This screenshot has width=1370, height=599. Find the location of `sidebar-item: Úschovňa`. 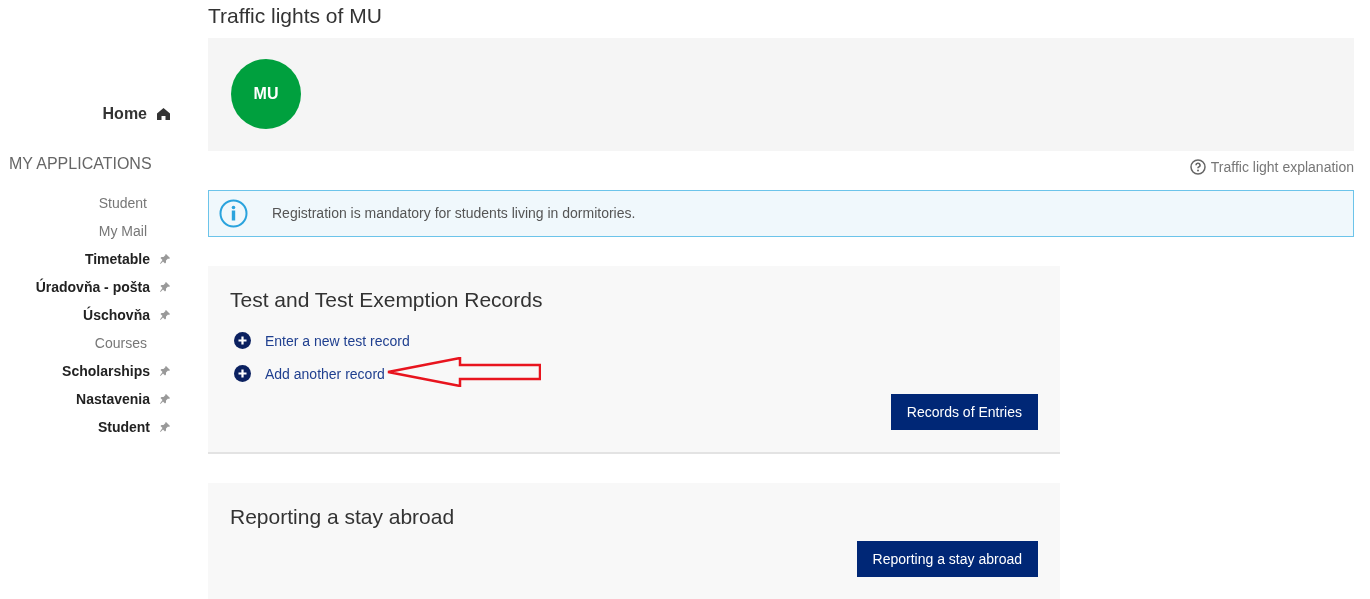

sidebar-item: Úschovňa is located at coordinates (126, 315).